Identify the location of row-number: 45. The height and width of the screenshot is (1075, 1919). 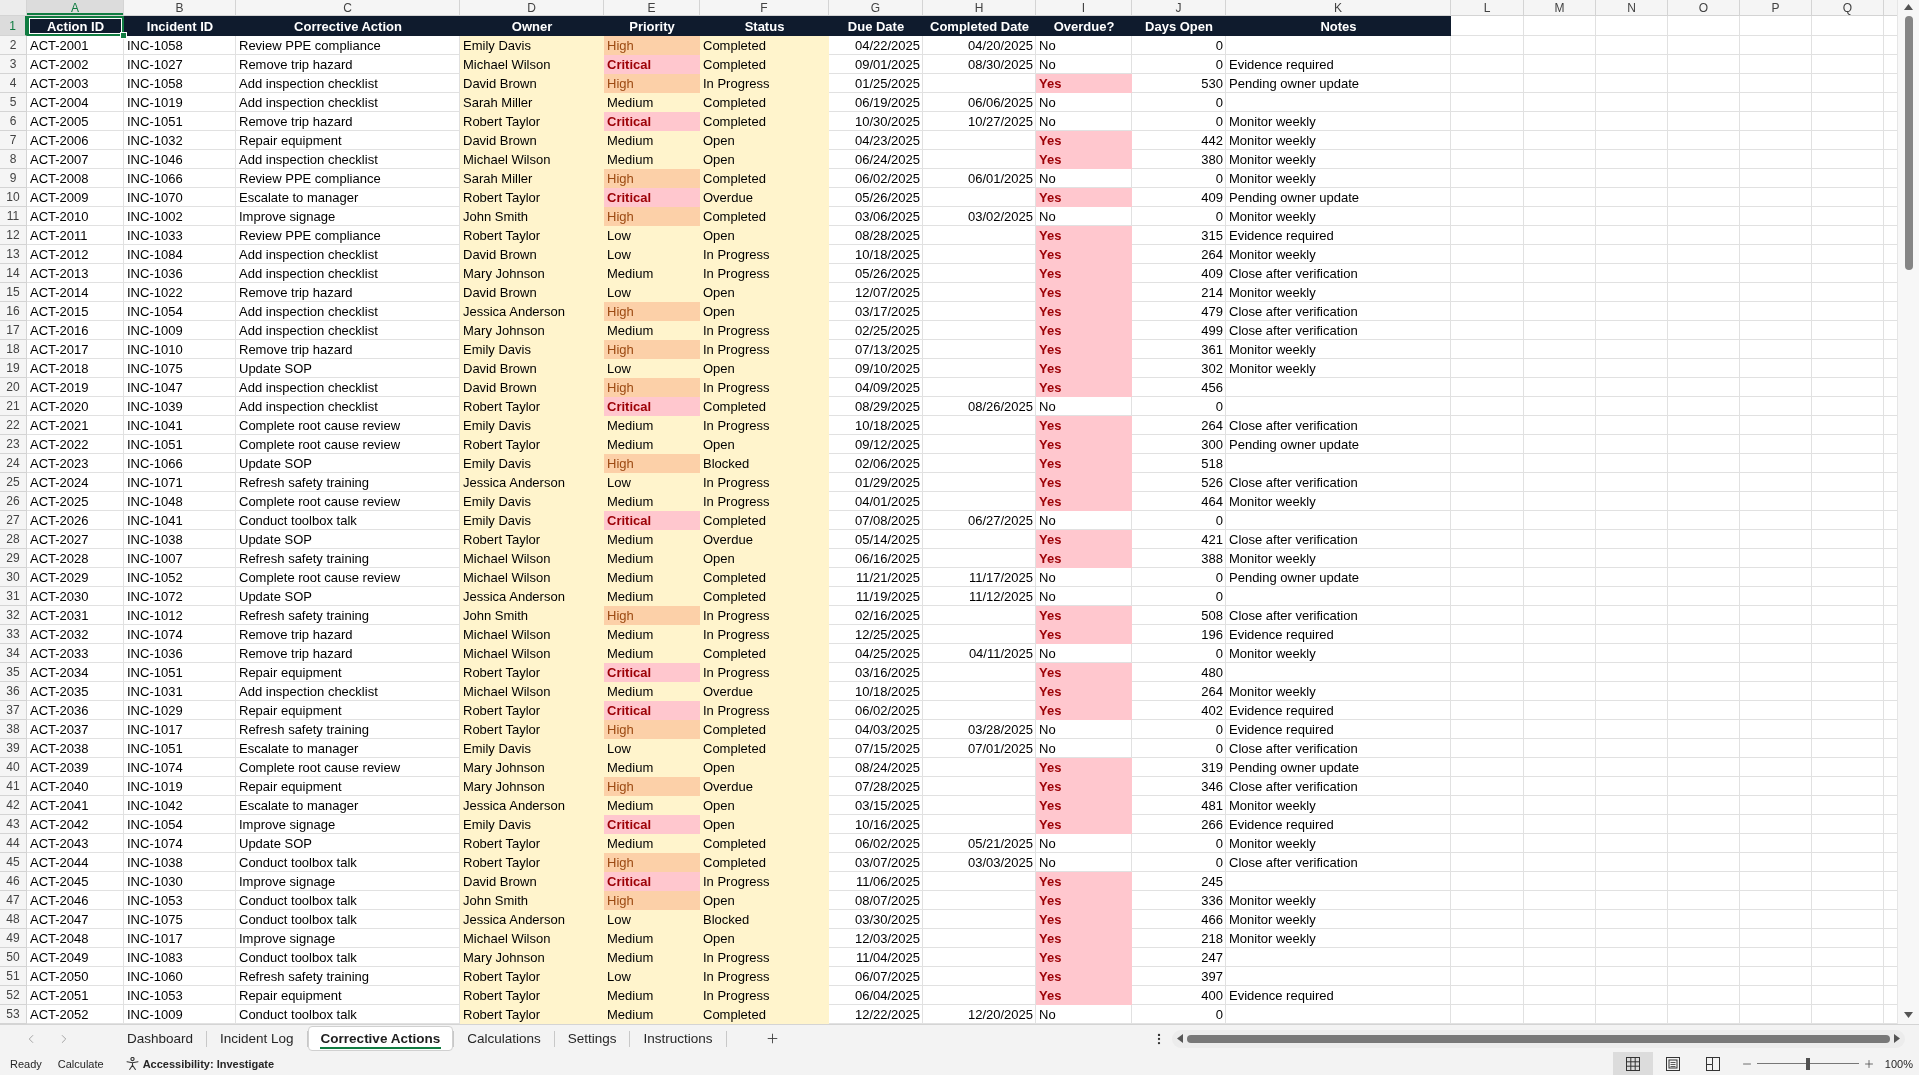
(13, 862).